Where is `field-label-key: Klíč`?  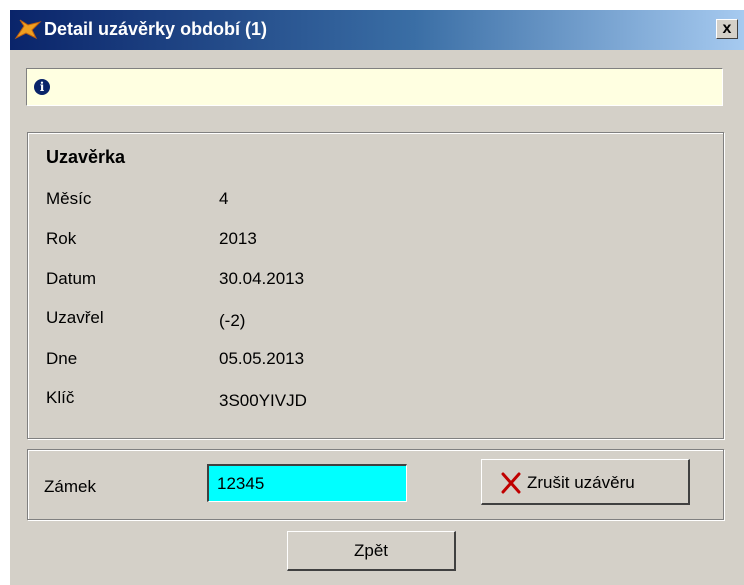
field-label-key: Klíč is located at coordinates (60, 397).